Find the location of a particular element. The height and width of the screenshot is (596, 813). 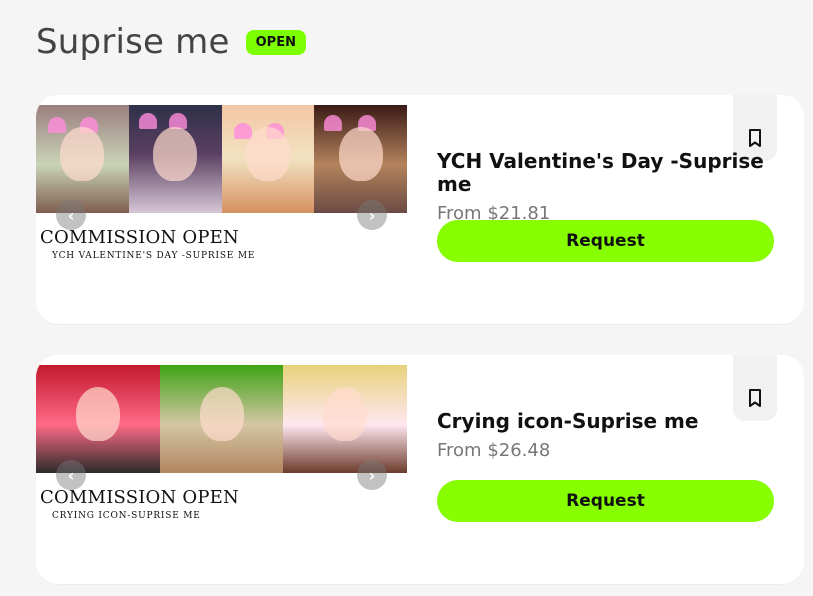

card-content: Crying icon-Suprise me From $26.48 is located at coordinates (605, 435).